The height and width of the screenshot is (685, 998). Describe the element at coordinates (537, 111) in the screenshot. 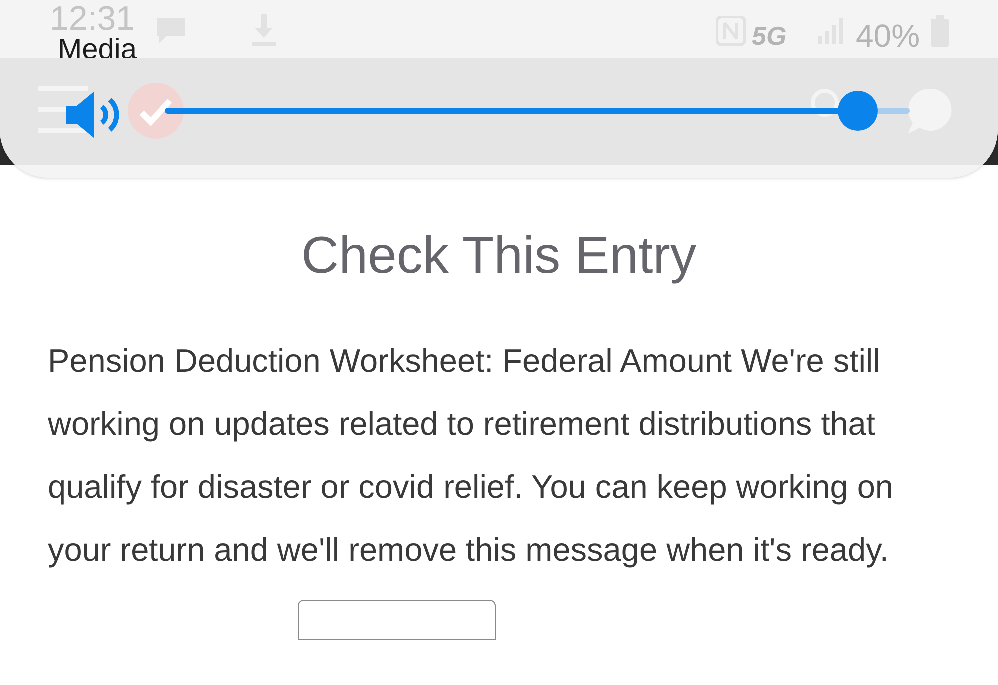

I see `volume-slider` at that location.